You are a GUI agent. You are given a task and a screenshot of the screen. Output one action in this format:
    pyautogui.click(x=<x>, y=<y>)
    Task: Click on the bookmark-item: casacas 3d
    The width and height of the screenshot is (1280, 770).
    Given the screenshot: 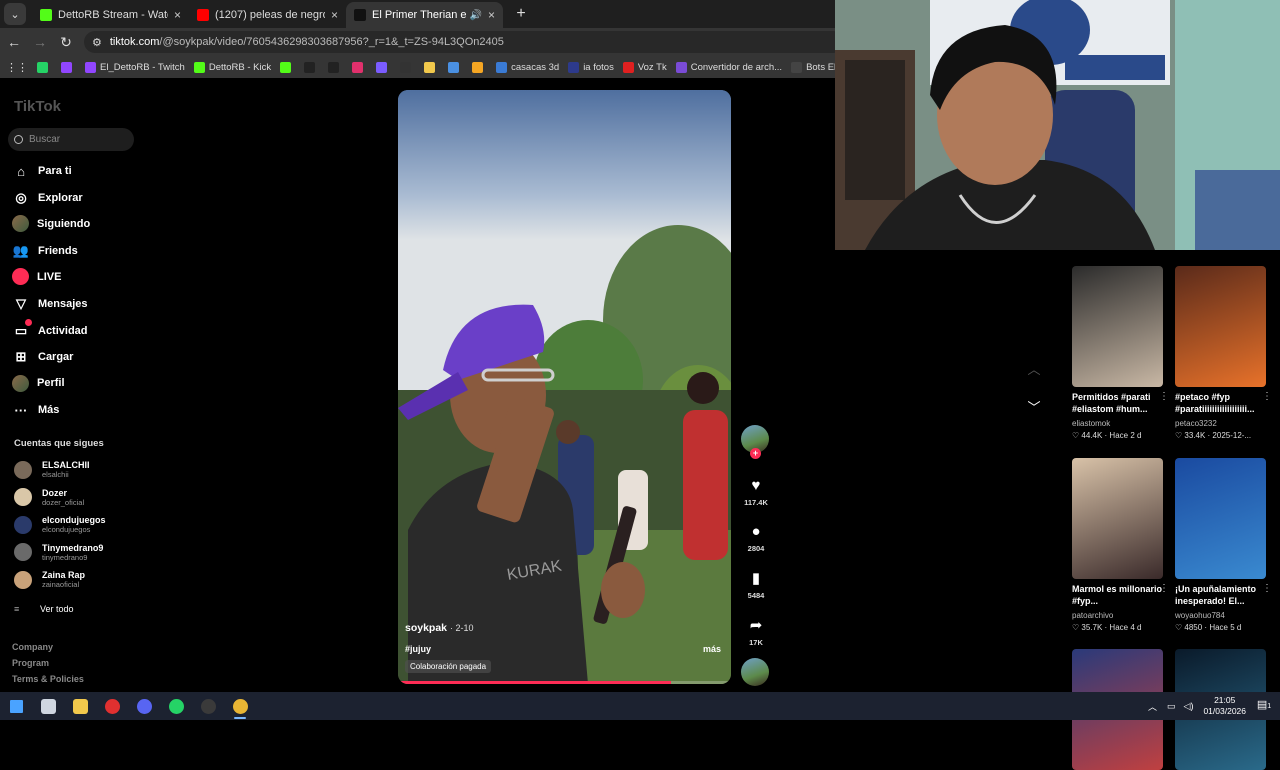 What is the action you would take?
    pyautogui.click(x=527, y=67)
    